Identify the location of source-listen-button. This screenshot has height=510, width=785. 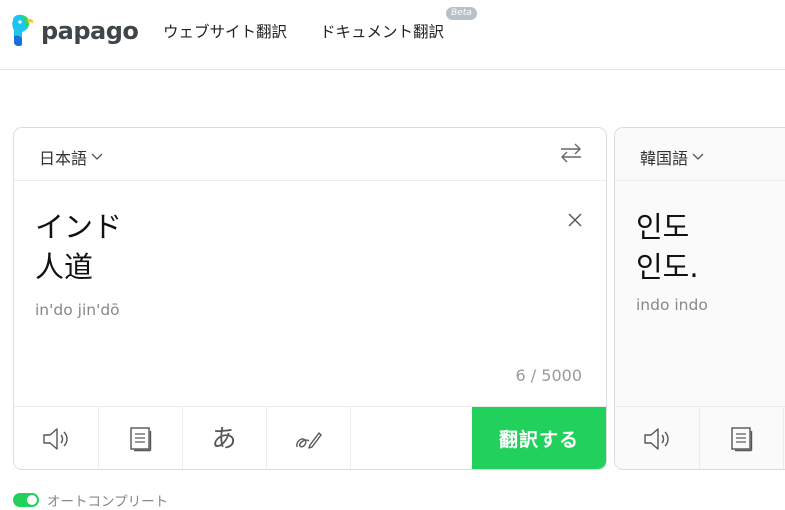
(56, 438).